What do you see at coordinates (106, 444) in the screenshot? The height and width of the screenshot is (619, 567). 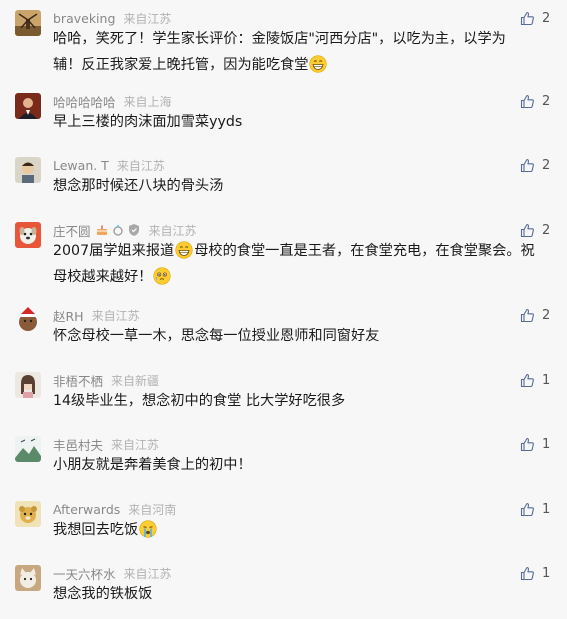 I see `comment-meta: 丰邑村夫 来自江苏` at bounding box center [106, 444].